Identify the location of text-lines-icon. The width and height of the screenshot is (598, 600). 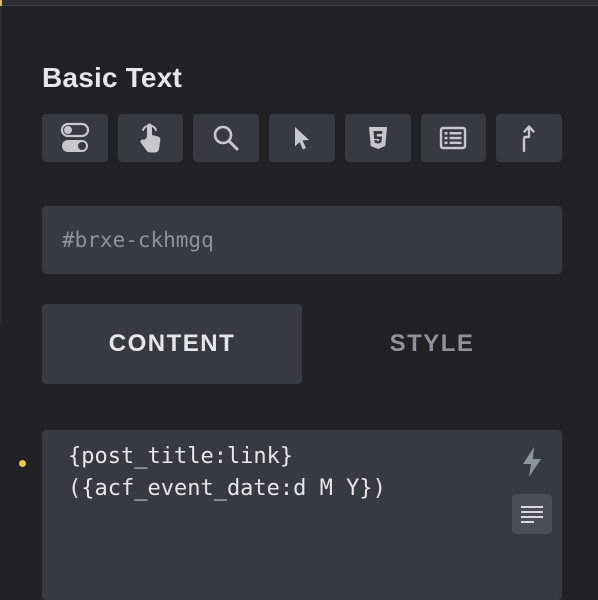
(532, 514).